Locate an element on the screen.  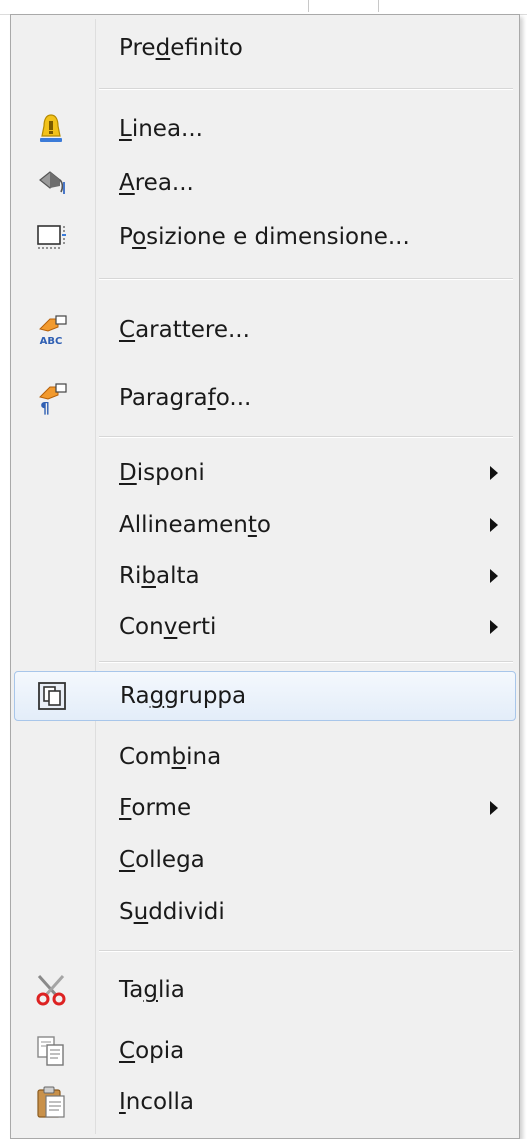
menu-item-predefinito: Predefinito is located at coordinates (265, 48).